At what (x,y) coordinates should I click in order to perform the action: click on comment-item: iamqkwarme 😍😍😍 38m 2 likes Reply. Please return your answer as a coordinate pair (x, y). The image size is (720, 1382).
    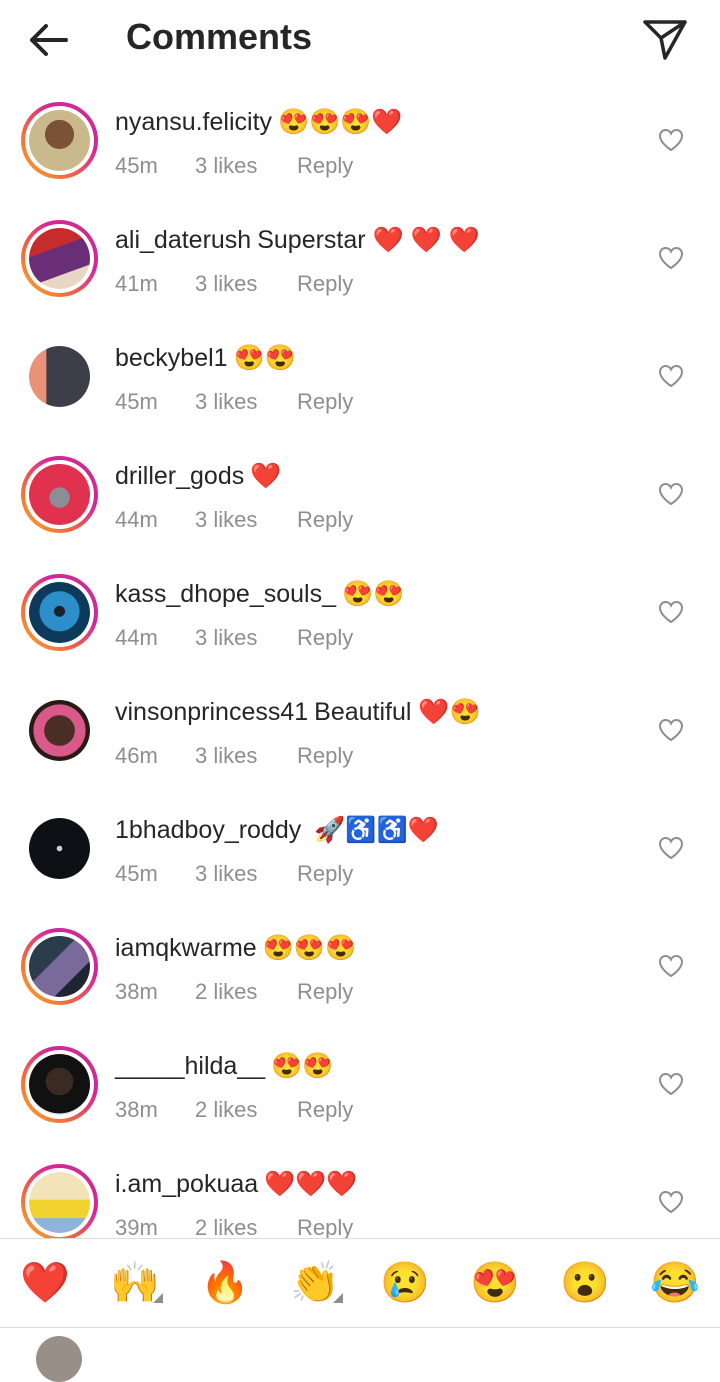
    Looking at the image, I should click on (360, 971).